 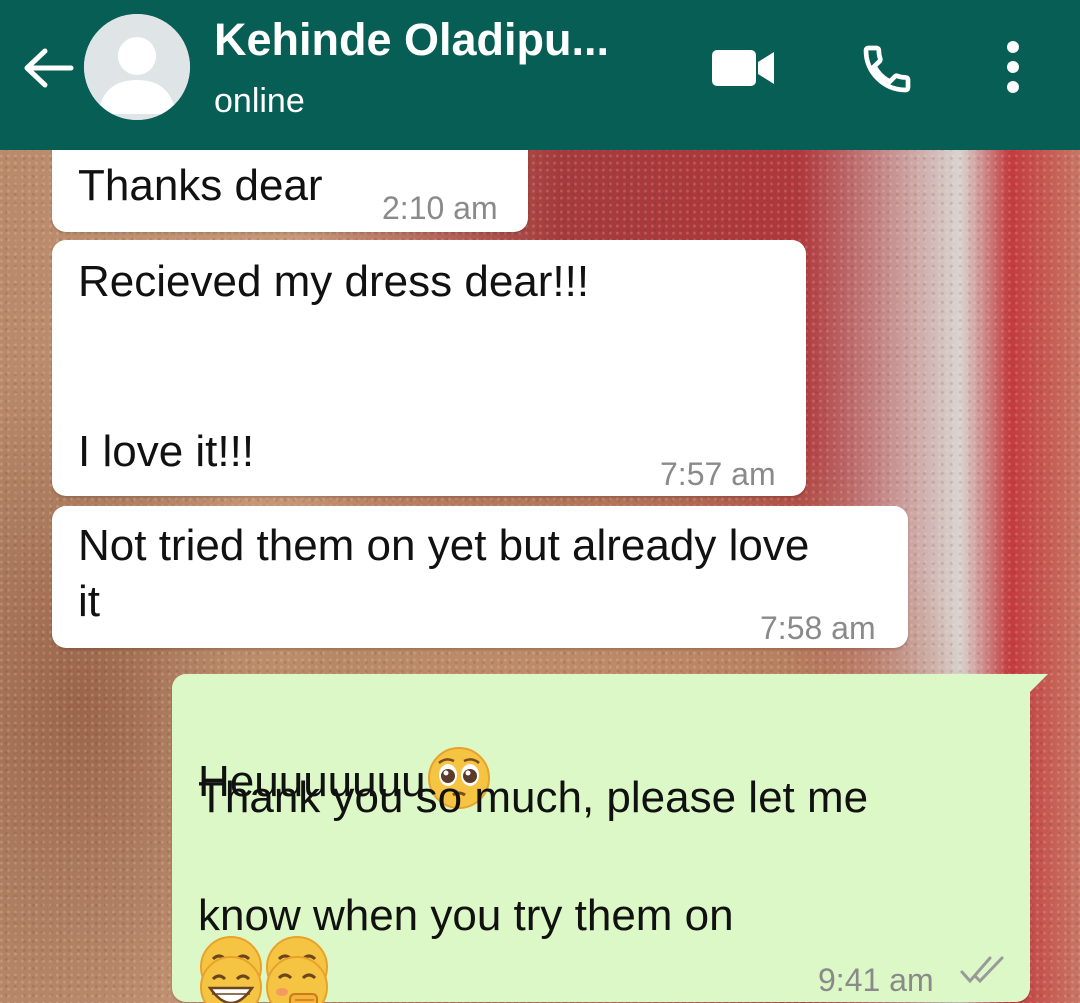 I want to click on more-options-button, so click(x=1013, y=67).